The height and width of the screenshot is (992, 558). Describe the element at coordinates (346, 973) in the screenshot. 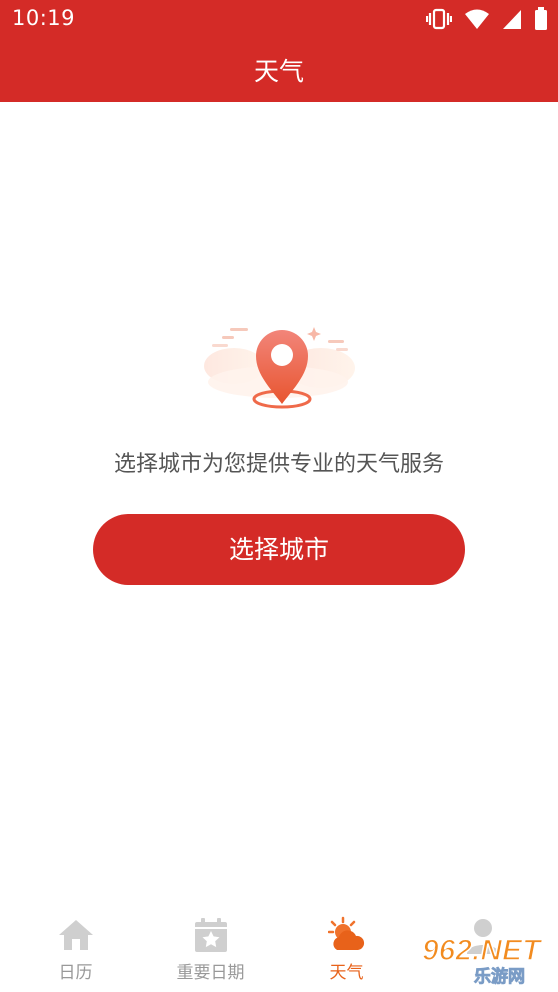

I see `tab-weather-label: 天气` at that location.